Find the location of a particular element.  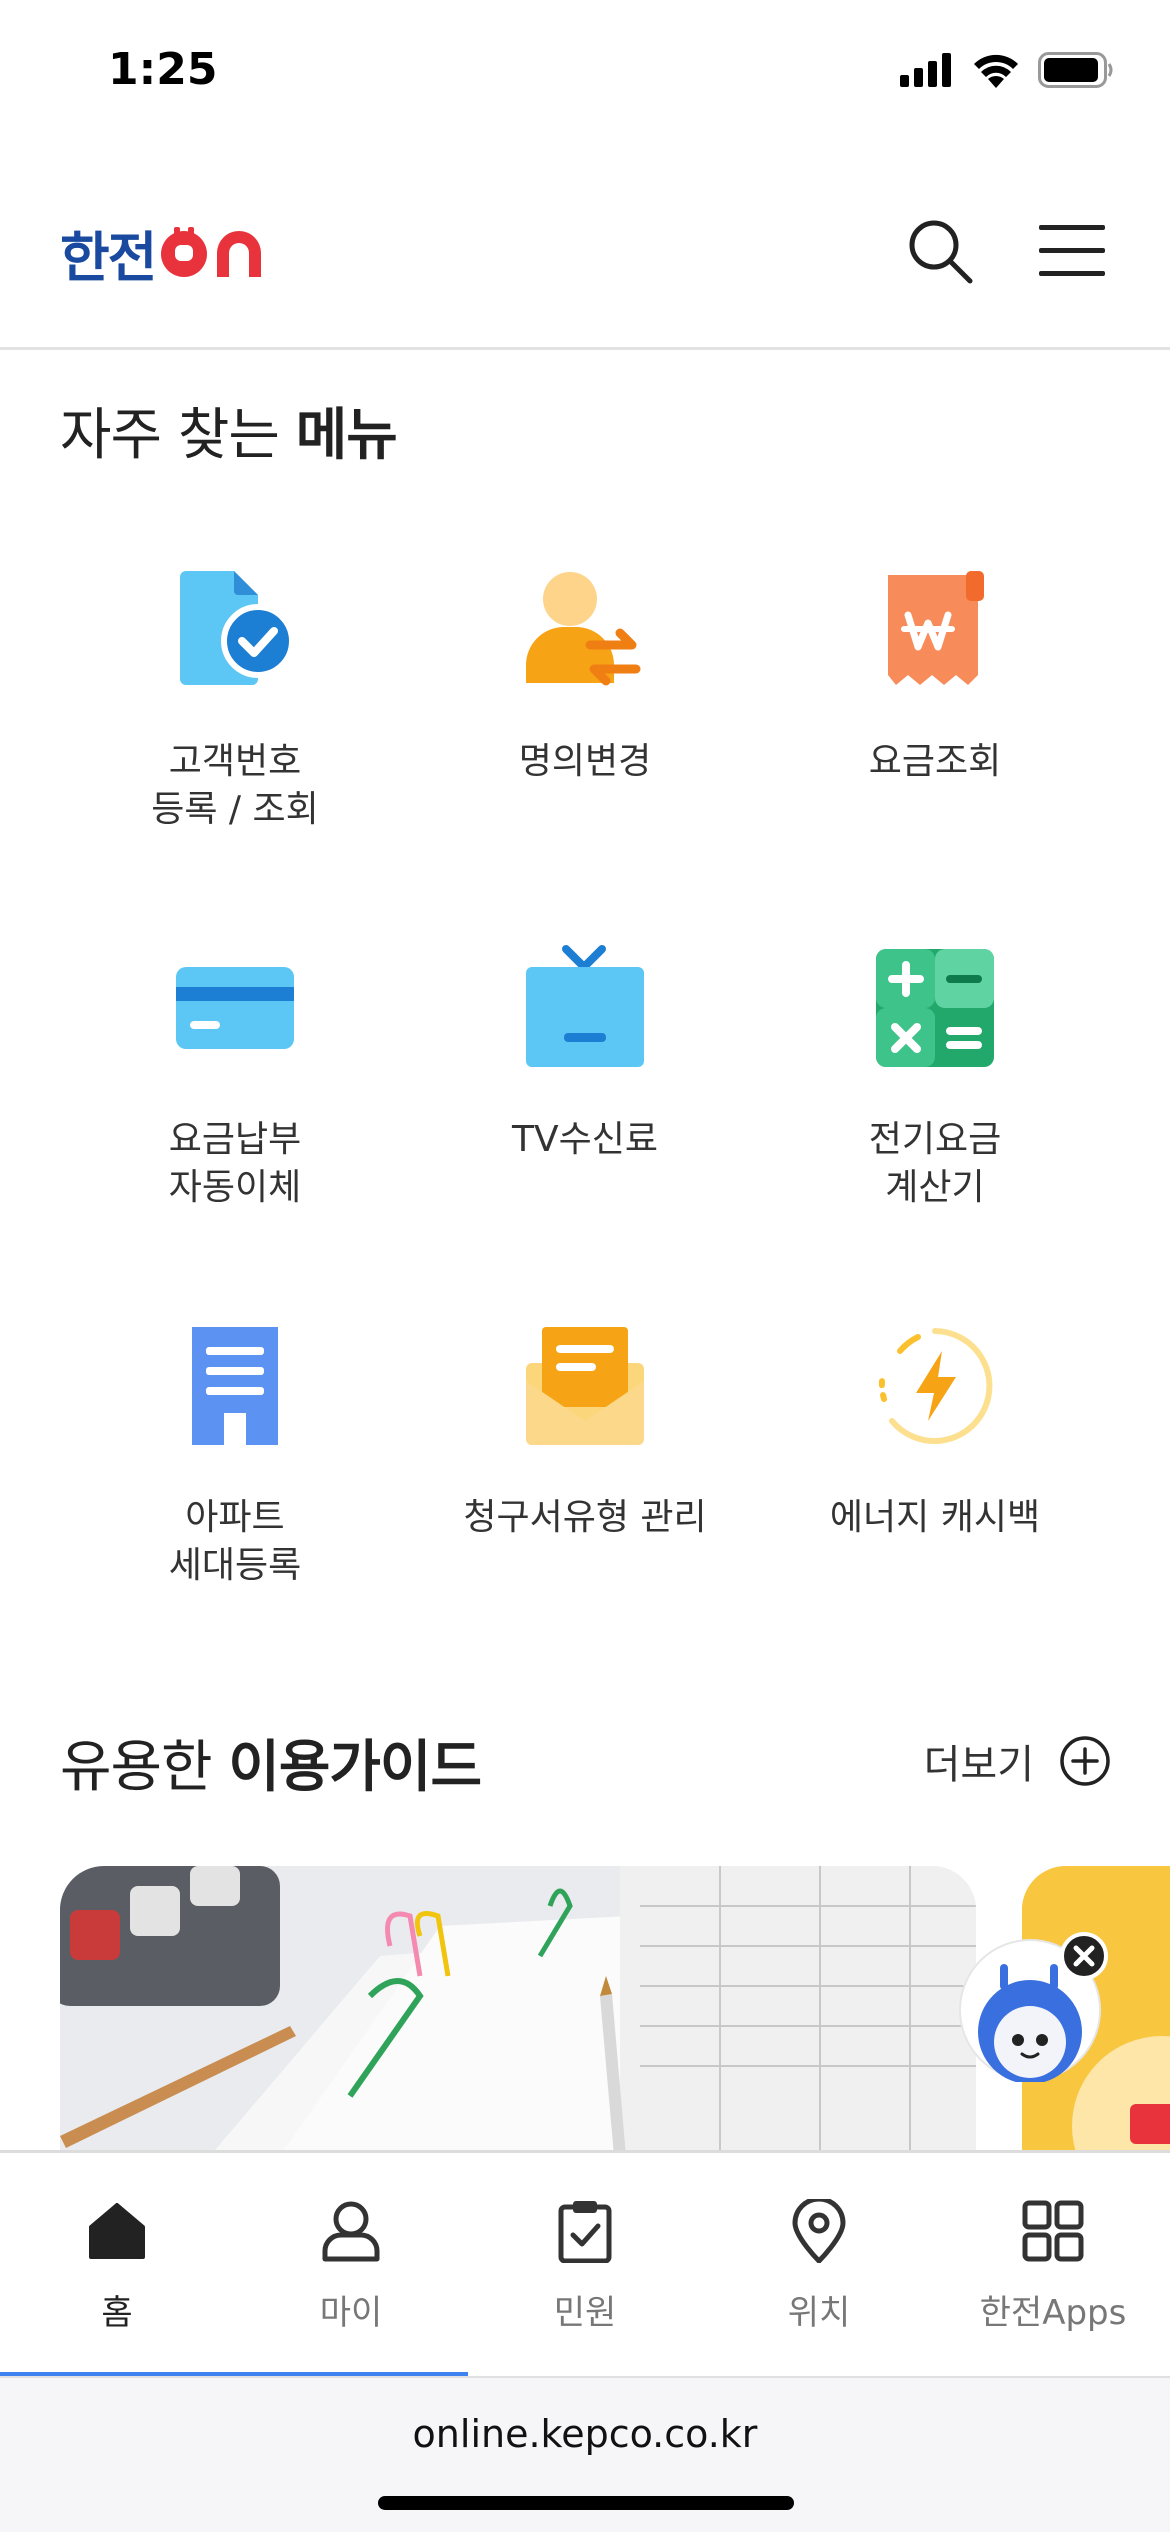

plus-circle-icon is located at coordinates (1085, 1761).